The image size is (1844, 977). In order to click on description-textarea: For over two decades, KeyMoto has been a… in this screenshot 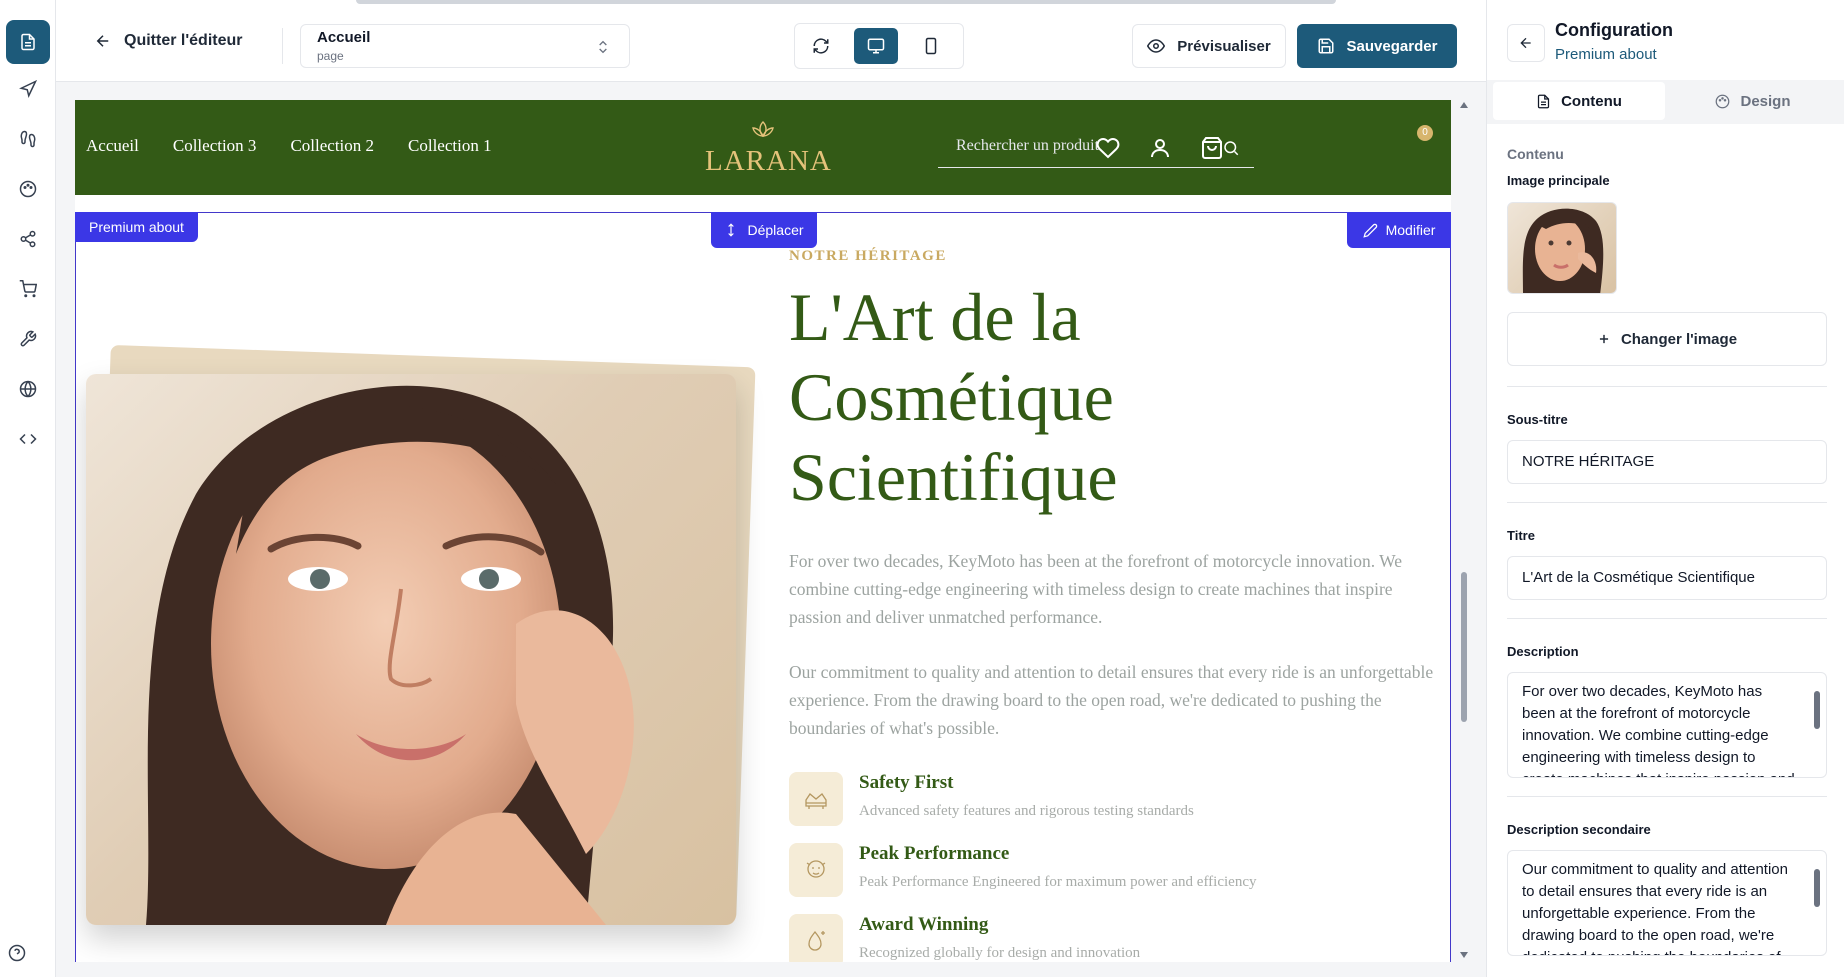, I will do `click(1667, 725)`.